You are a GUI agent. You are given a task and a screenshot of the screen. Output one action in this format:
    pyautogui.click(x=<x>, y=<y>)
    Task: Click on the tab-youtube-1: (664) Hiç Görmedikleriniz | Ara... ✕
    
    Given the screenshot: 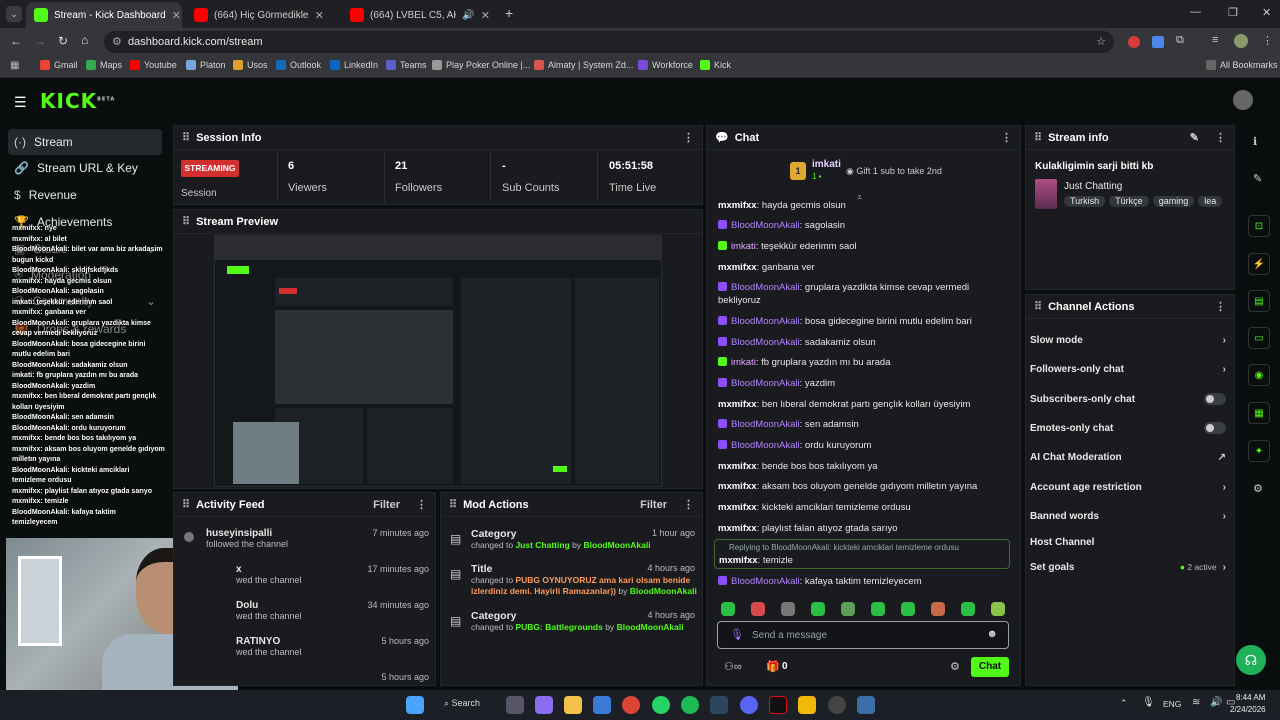 What is the action you would take?
    pyautogui.click(x=259, y=15)
    